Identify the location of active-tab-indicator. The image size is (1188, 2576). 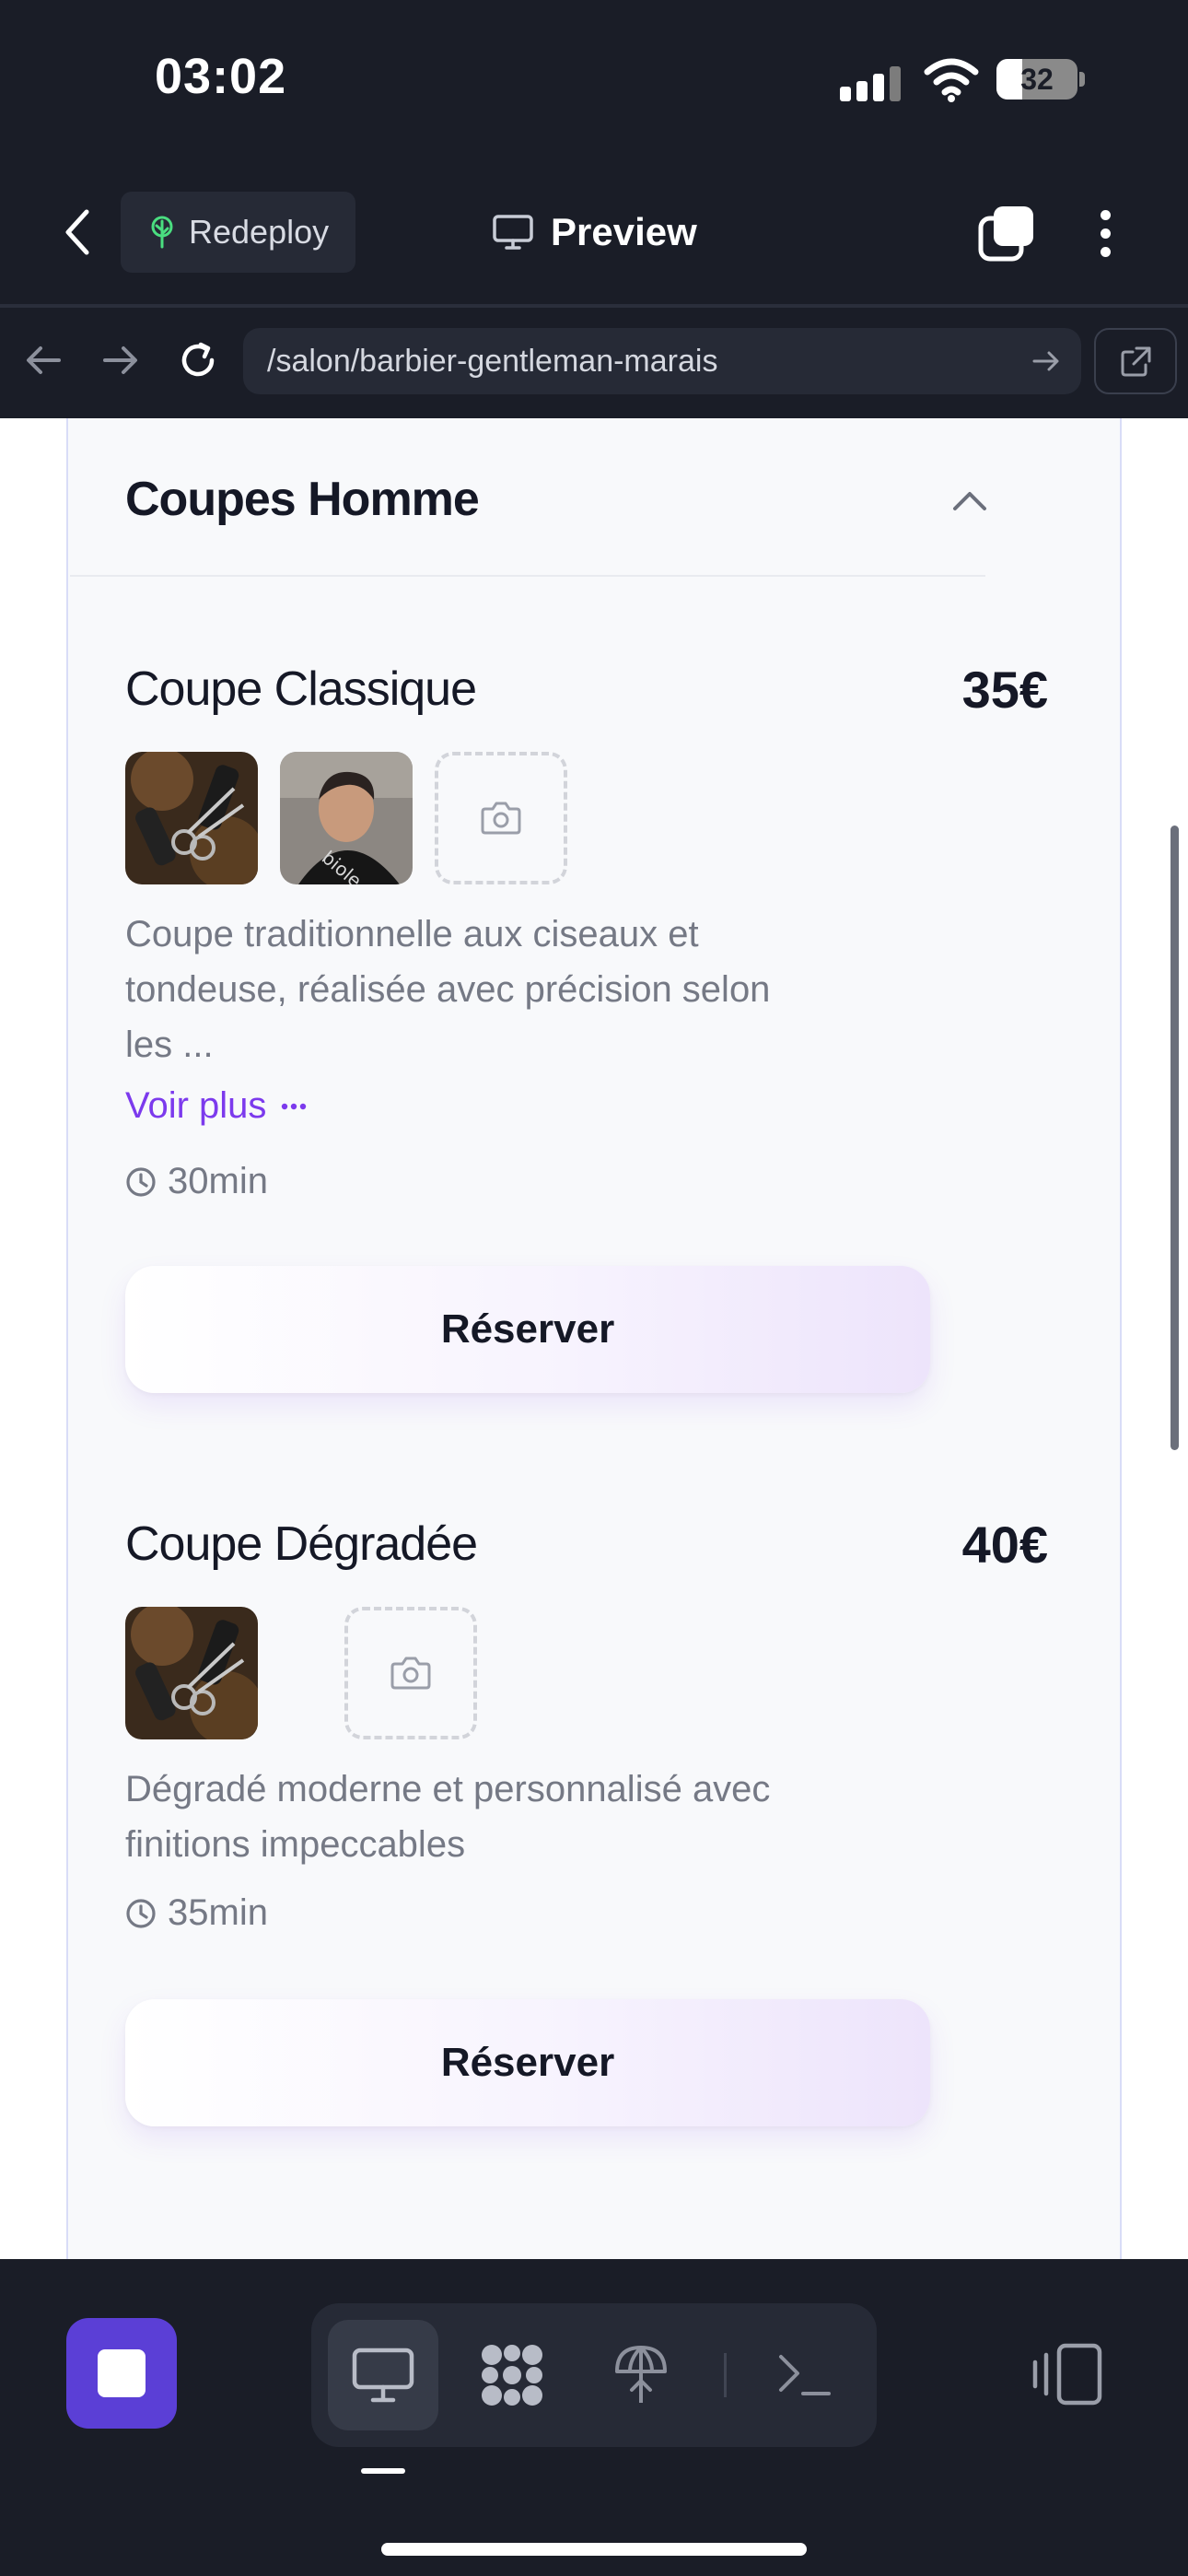
(383, 2471).